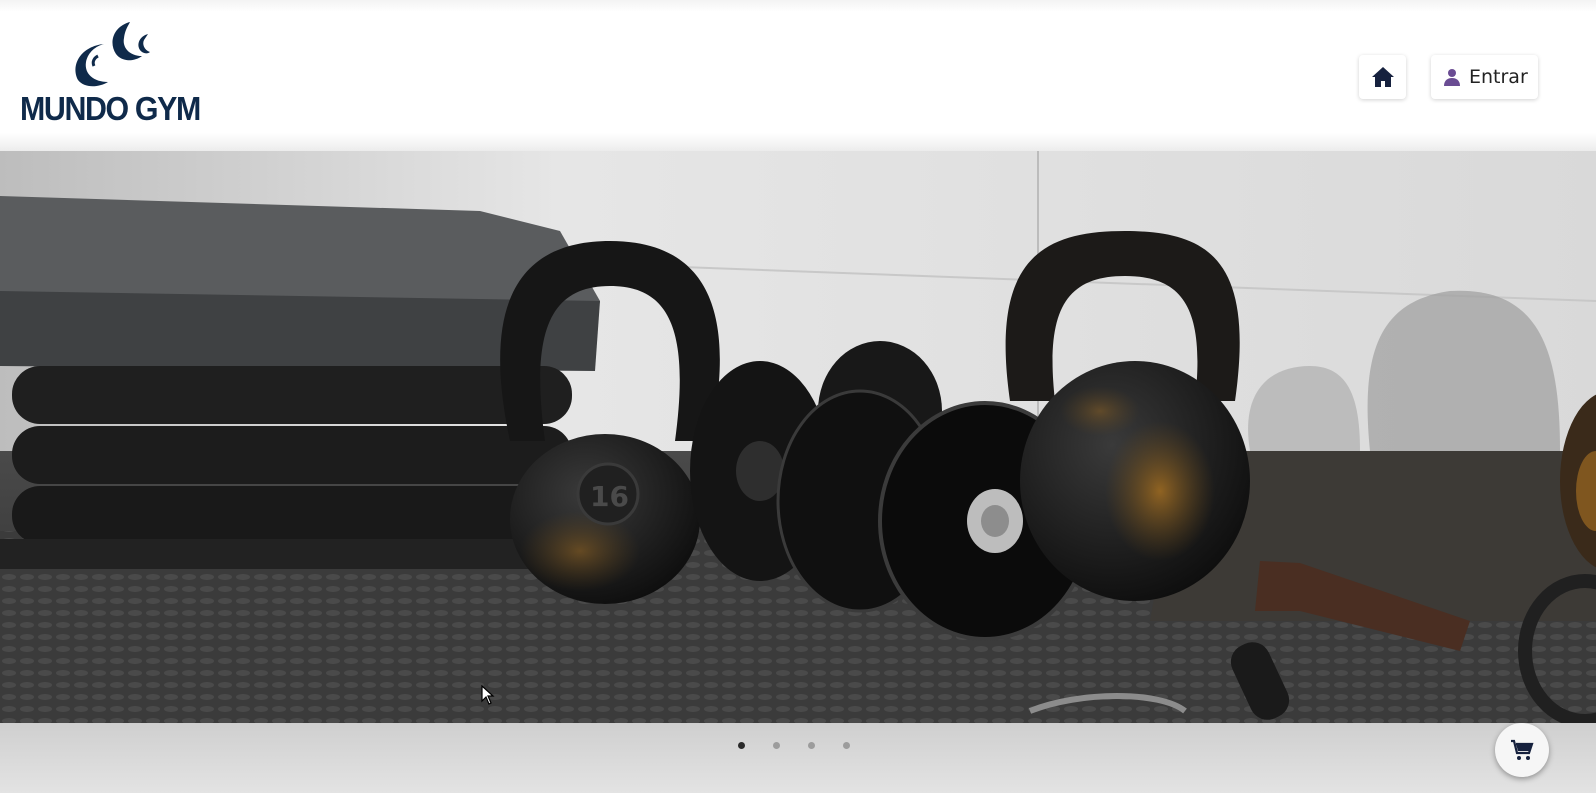 Image resolution: width=1596 pixels, height=793 pixels. I want to click on kettlebell-weight-label: 16, so click(609, 496).